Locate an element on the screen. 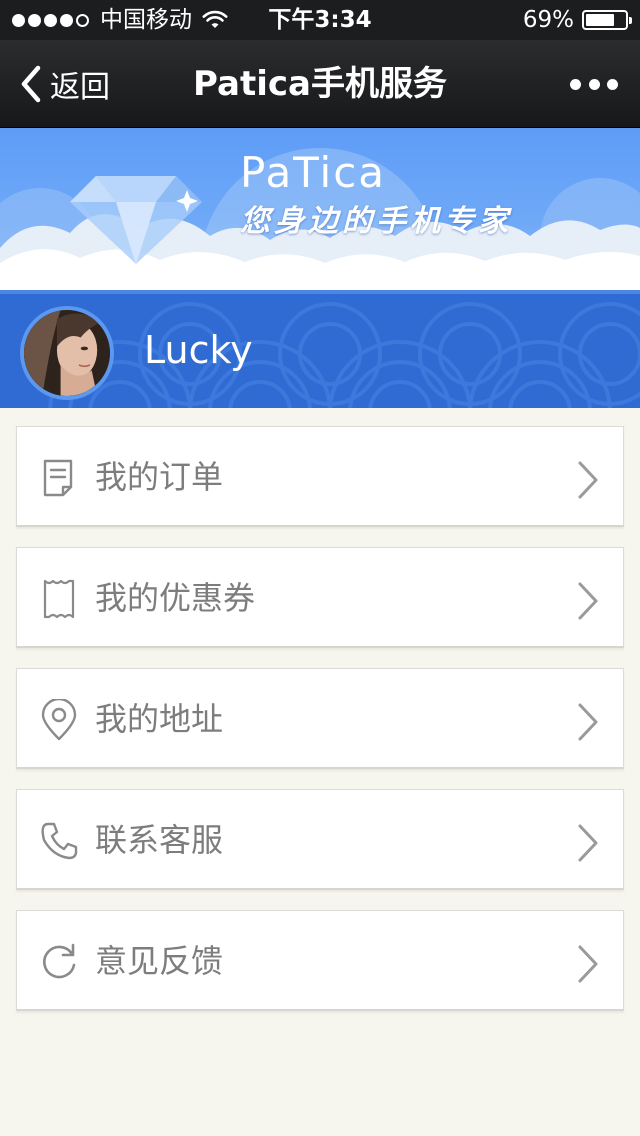 The width and height of the screenshot is (640, 1136). brand-slogan: 您身边的手机专家 is located at coordinates (376, 221).